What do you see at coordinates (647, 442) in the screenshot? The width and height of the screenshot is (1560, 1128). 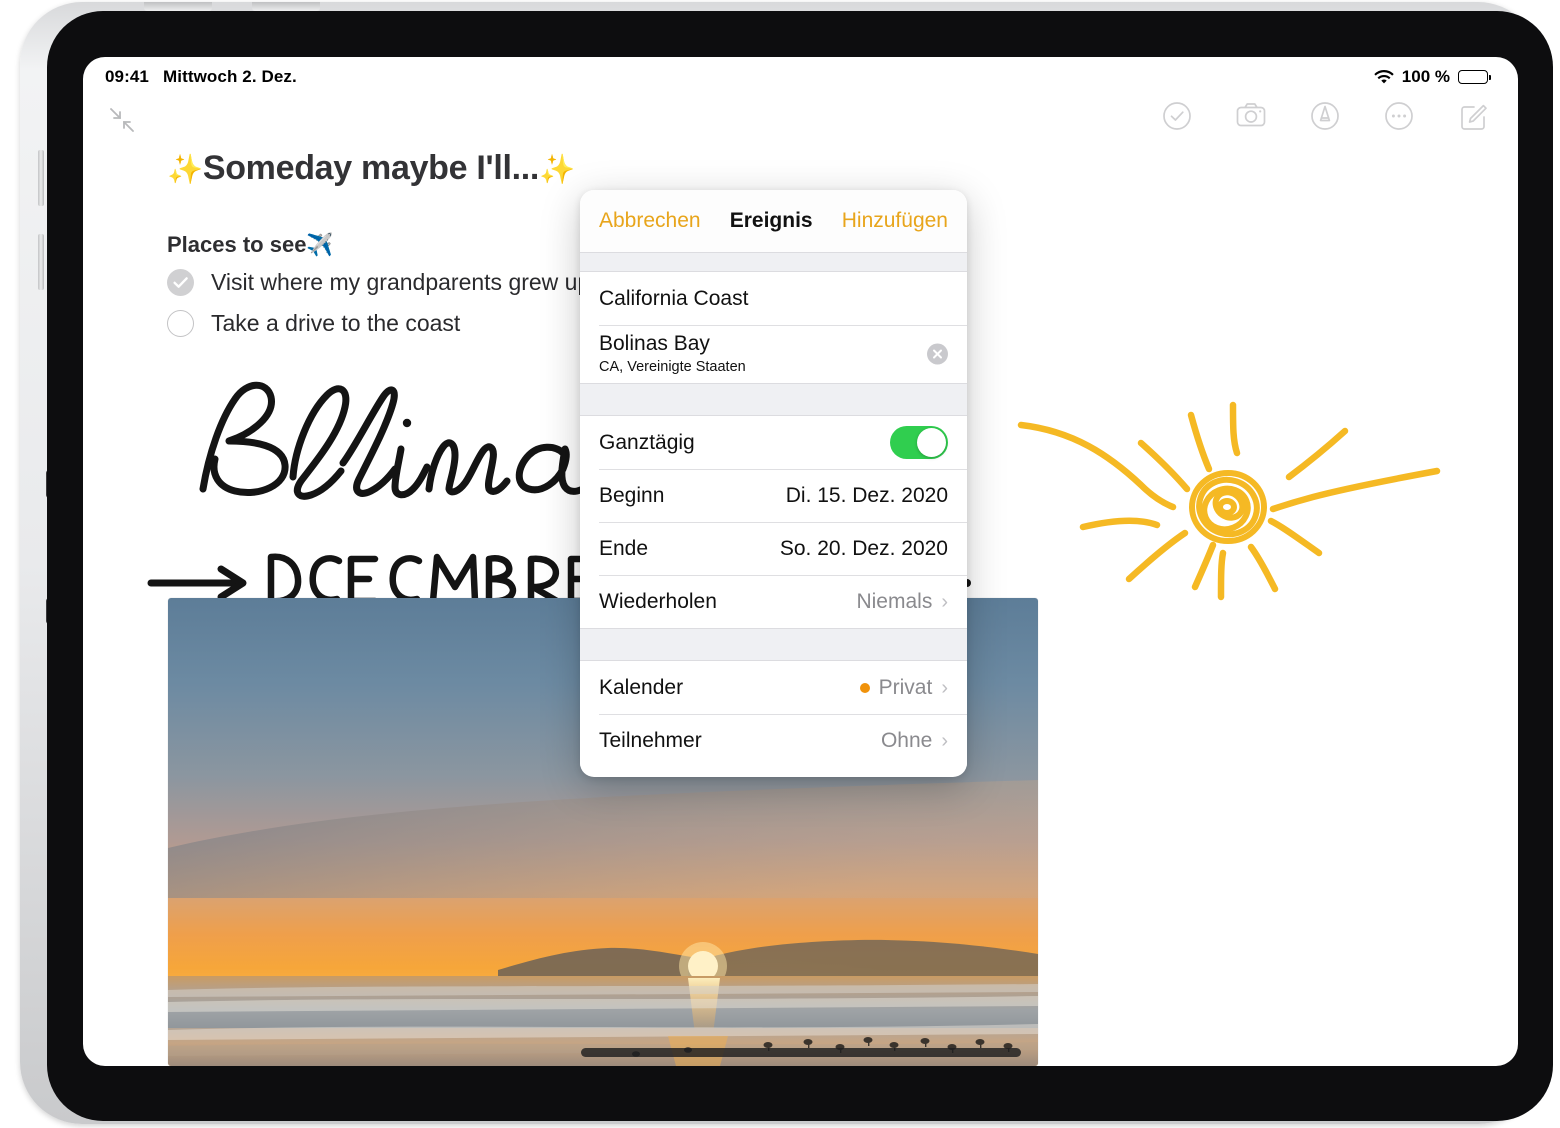 I see `all-day-label: Ganztägig` at bounding box center [647, 442].